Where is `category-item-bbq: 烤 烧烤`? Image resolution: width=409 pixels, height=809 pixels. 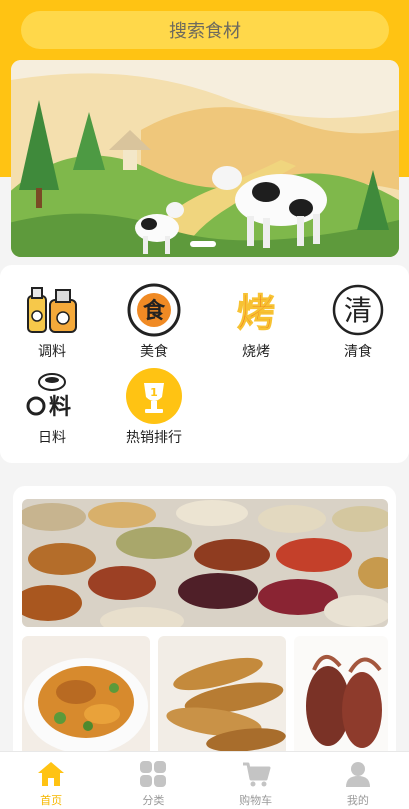
category-item-bbq: 烤 烧烤 is located at coordinates (256, 321).